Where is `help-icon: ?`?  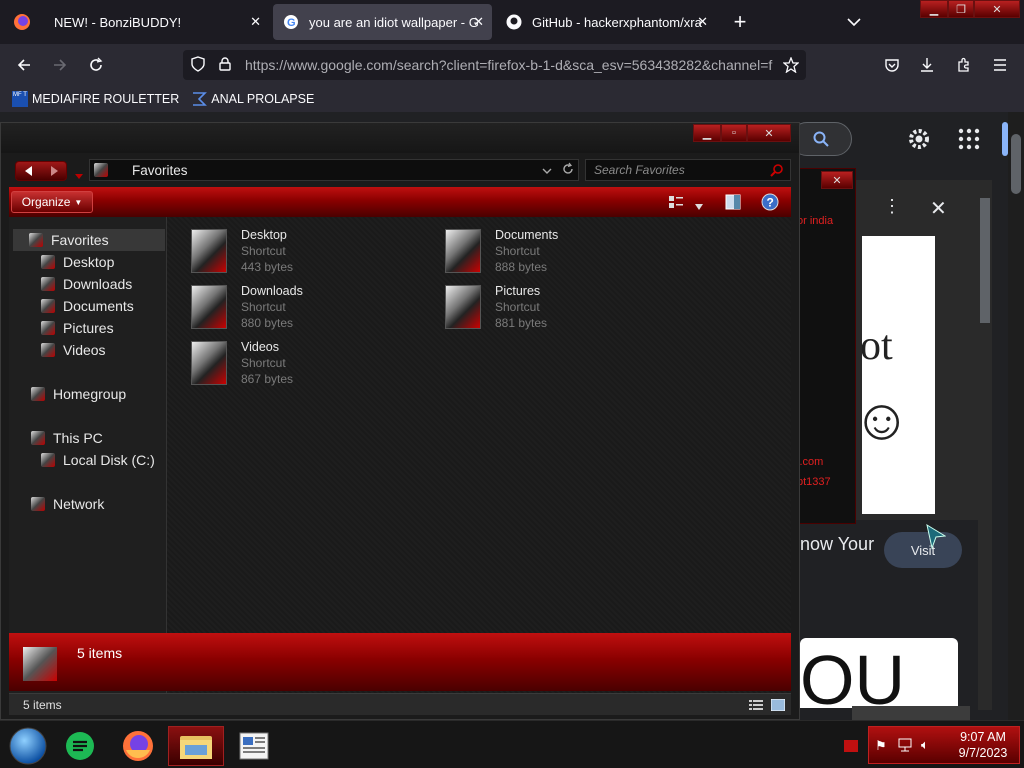
help-icon: ? is located at coordinates (770, 202).